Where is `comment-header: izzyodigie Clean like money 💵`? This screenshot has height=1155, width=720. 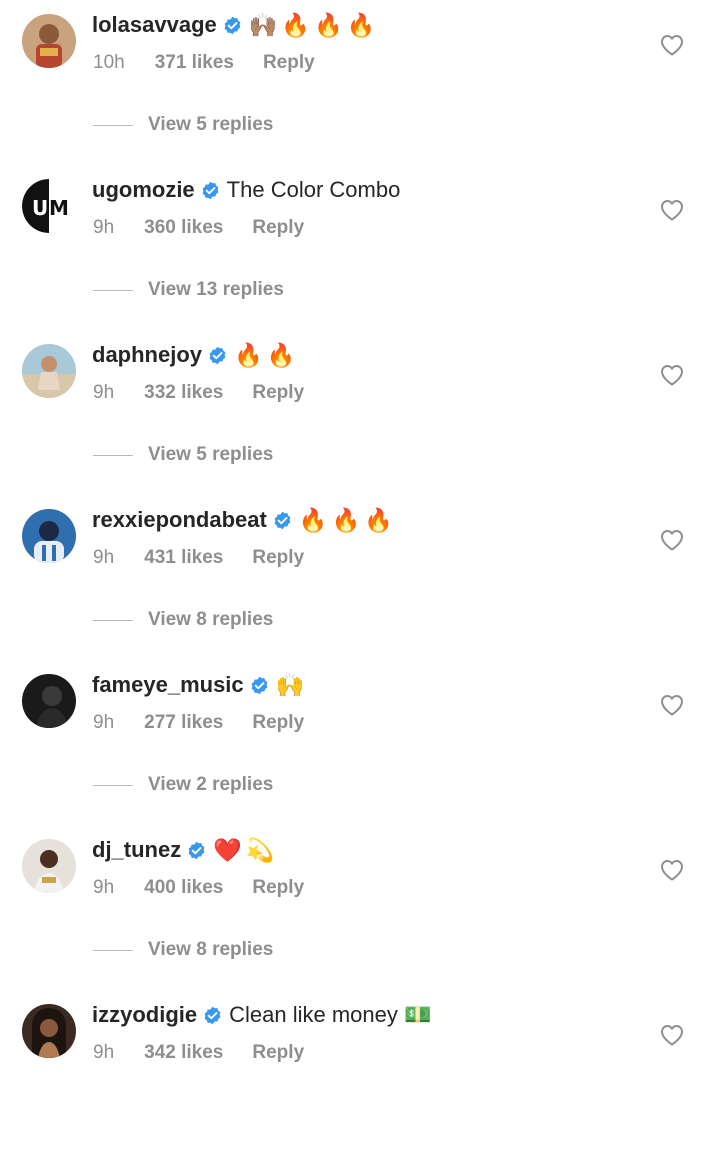 comment-header: izzyodigie Clean like money 💵 is located at coordinates (261, 1015).